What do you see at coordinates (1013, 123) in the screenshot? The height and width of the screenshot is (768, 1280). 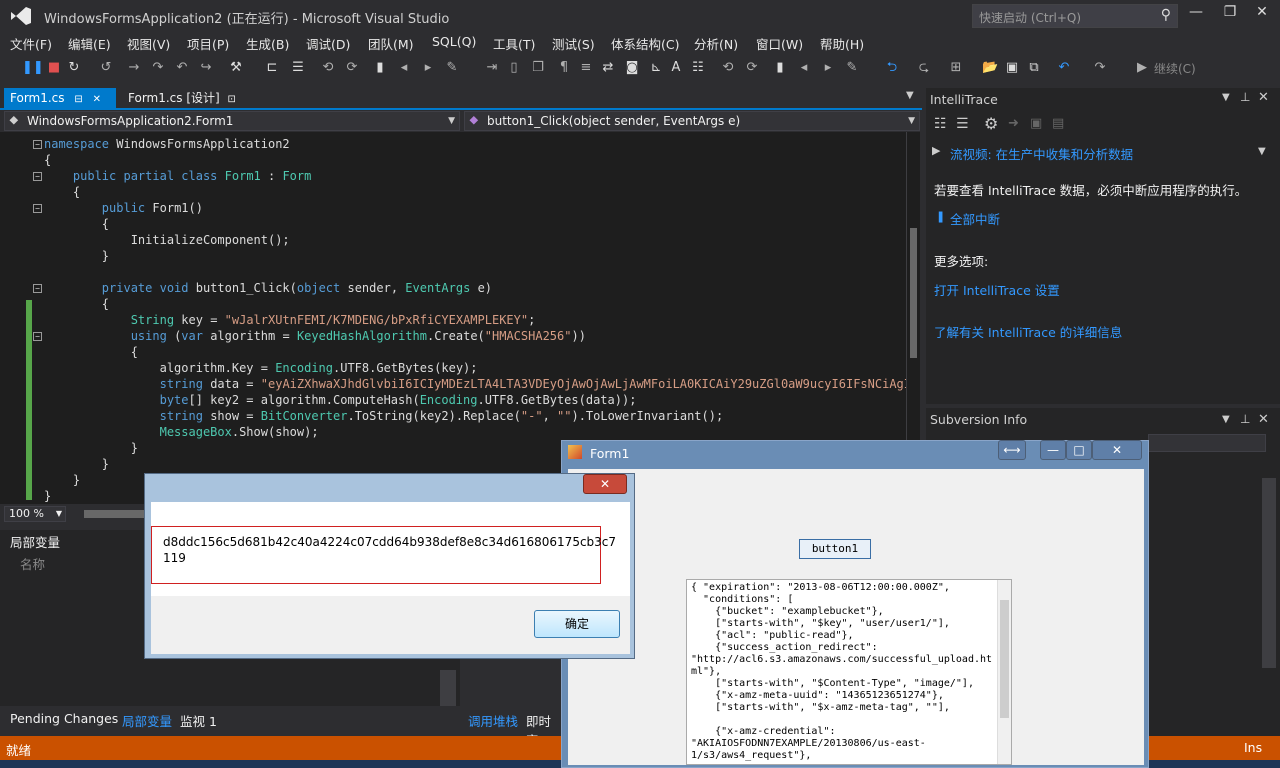 I see `arrow-right-icon: ➜` at bounding box center [1013, 123].